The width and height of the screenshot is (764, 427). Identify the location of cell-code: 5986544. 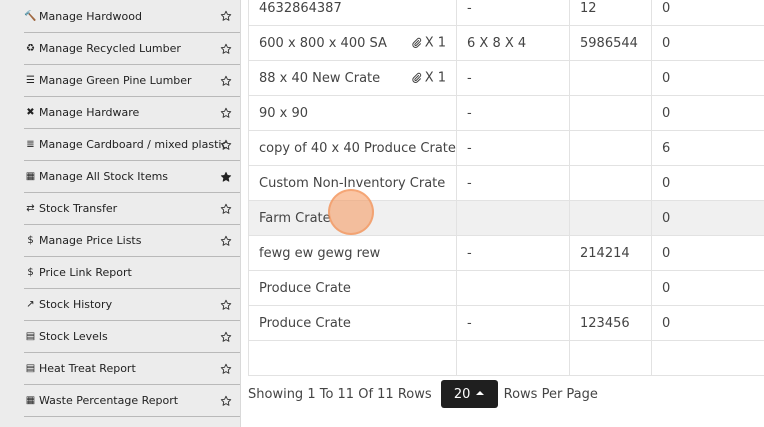
(610, 43).